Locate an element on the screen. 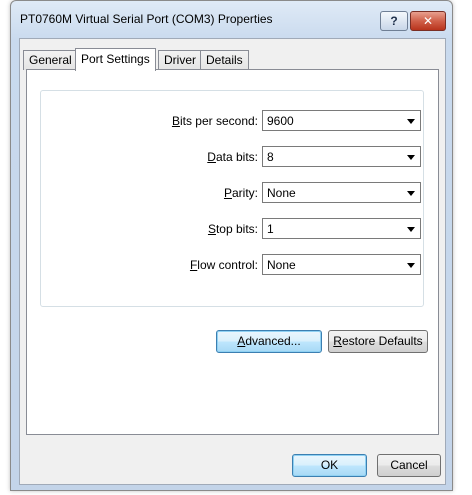  bits-per-second-label: Bits per second: is located at coordinates (214, 121).